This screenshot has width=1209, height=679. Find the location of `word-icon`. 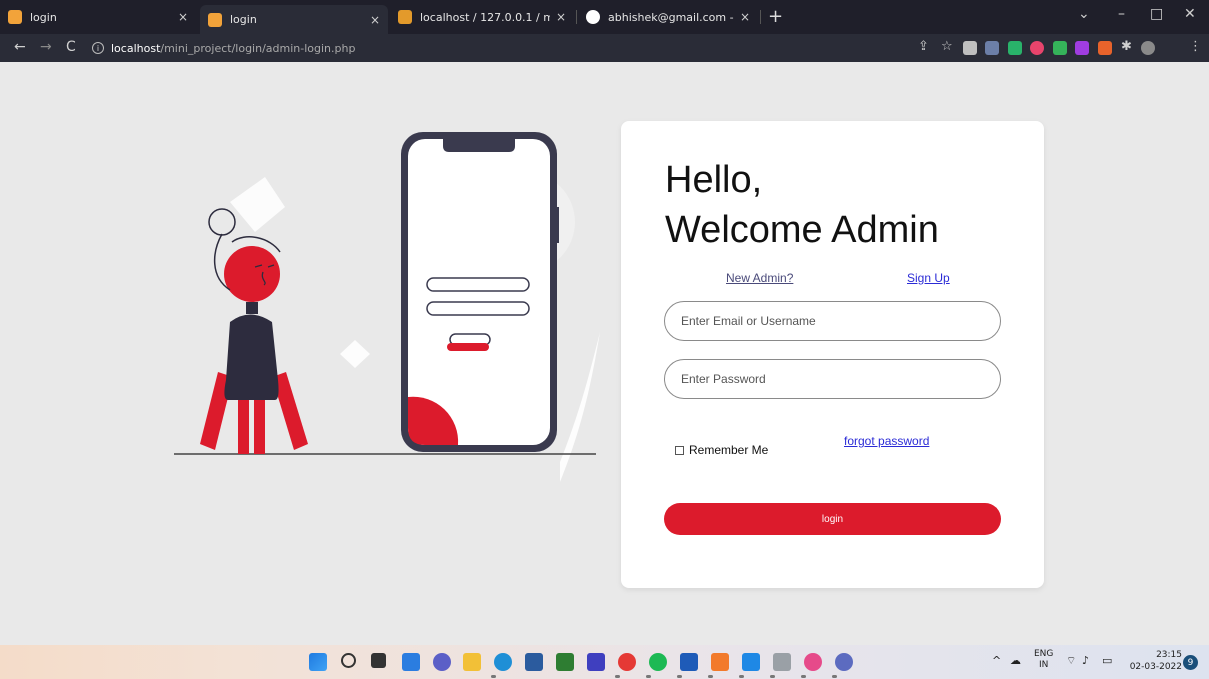

word-icon is located at coordinates (689, 662).